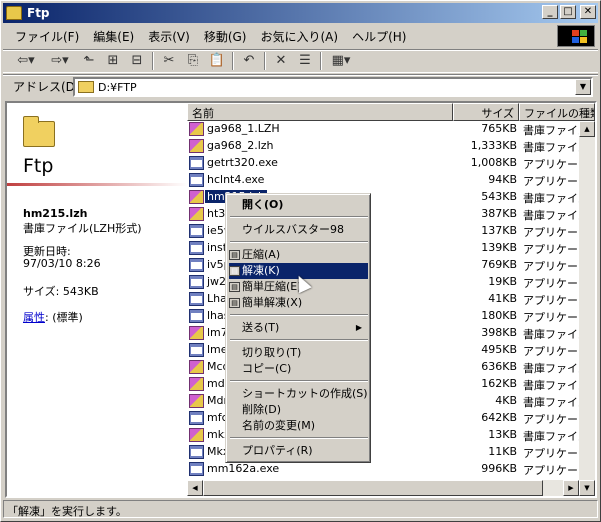 The width and height of the screenshot is (601, 522). Describe the element at coordinates (225, 36) in the screenshot. I see `menu-go: 移動(G)` at that location.